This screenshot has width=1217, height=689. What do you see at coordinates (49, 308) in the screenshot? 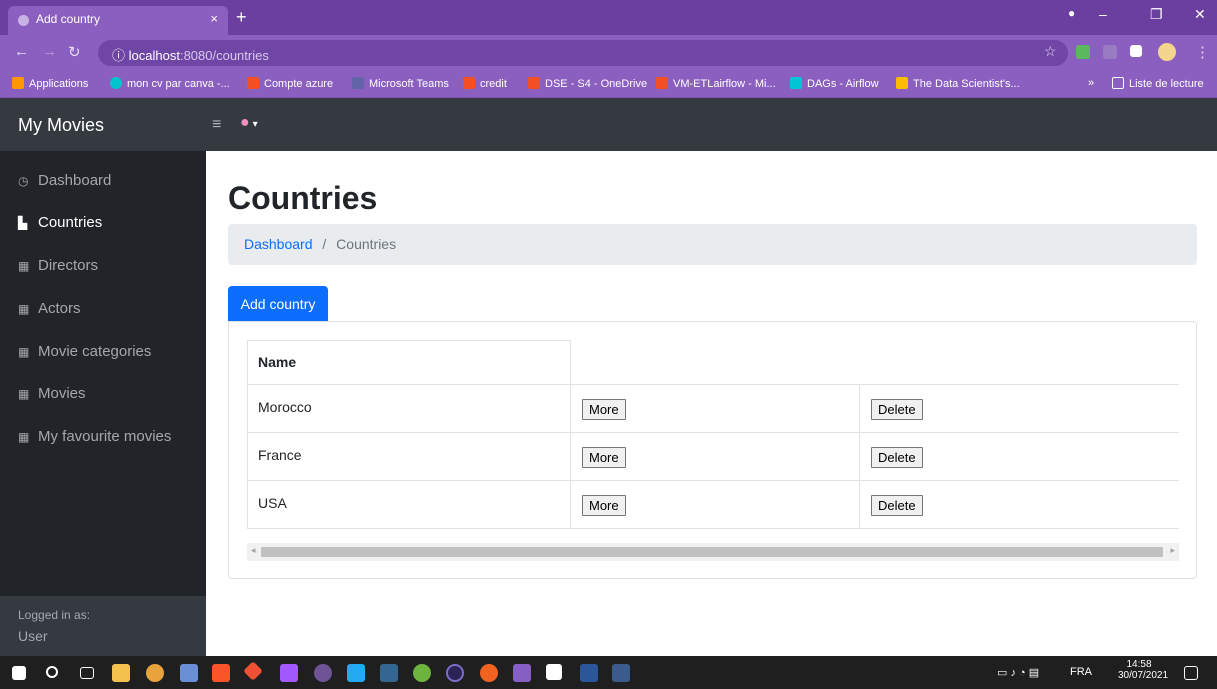
I see `sidebar-item-actors: ▦ Actors` at bounding box center [49, 308].